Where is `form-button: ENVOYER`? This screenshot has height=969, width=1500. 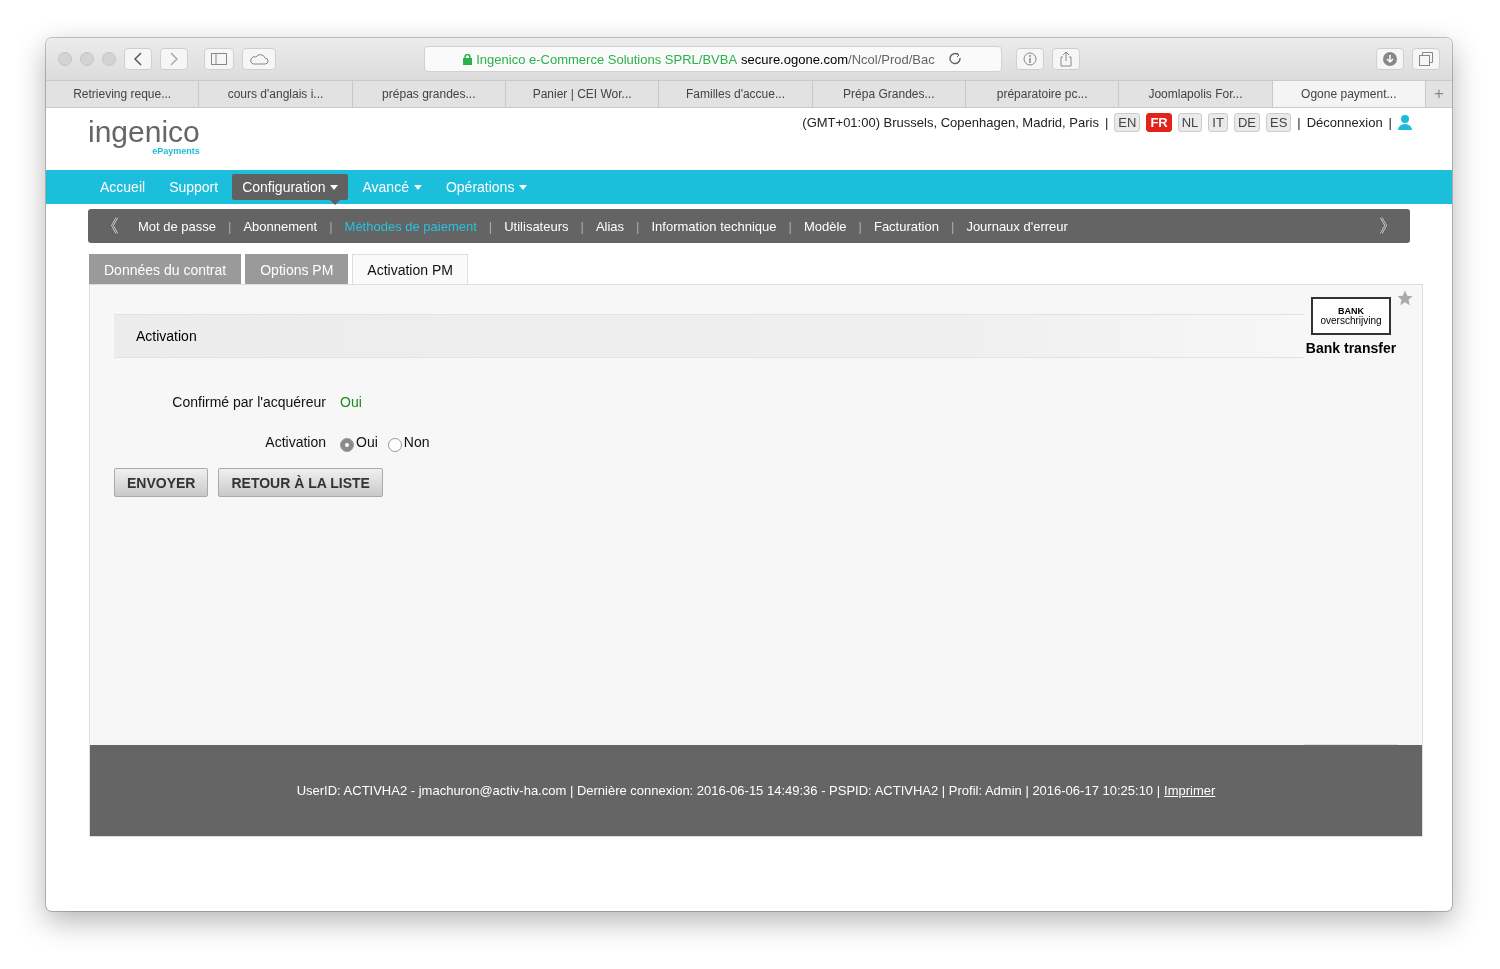
form-button: ENVOYER is located at coordinates (161, 482).